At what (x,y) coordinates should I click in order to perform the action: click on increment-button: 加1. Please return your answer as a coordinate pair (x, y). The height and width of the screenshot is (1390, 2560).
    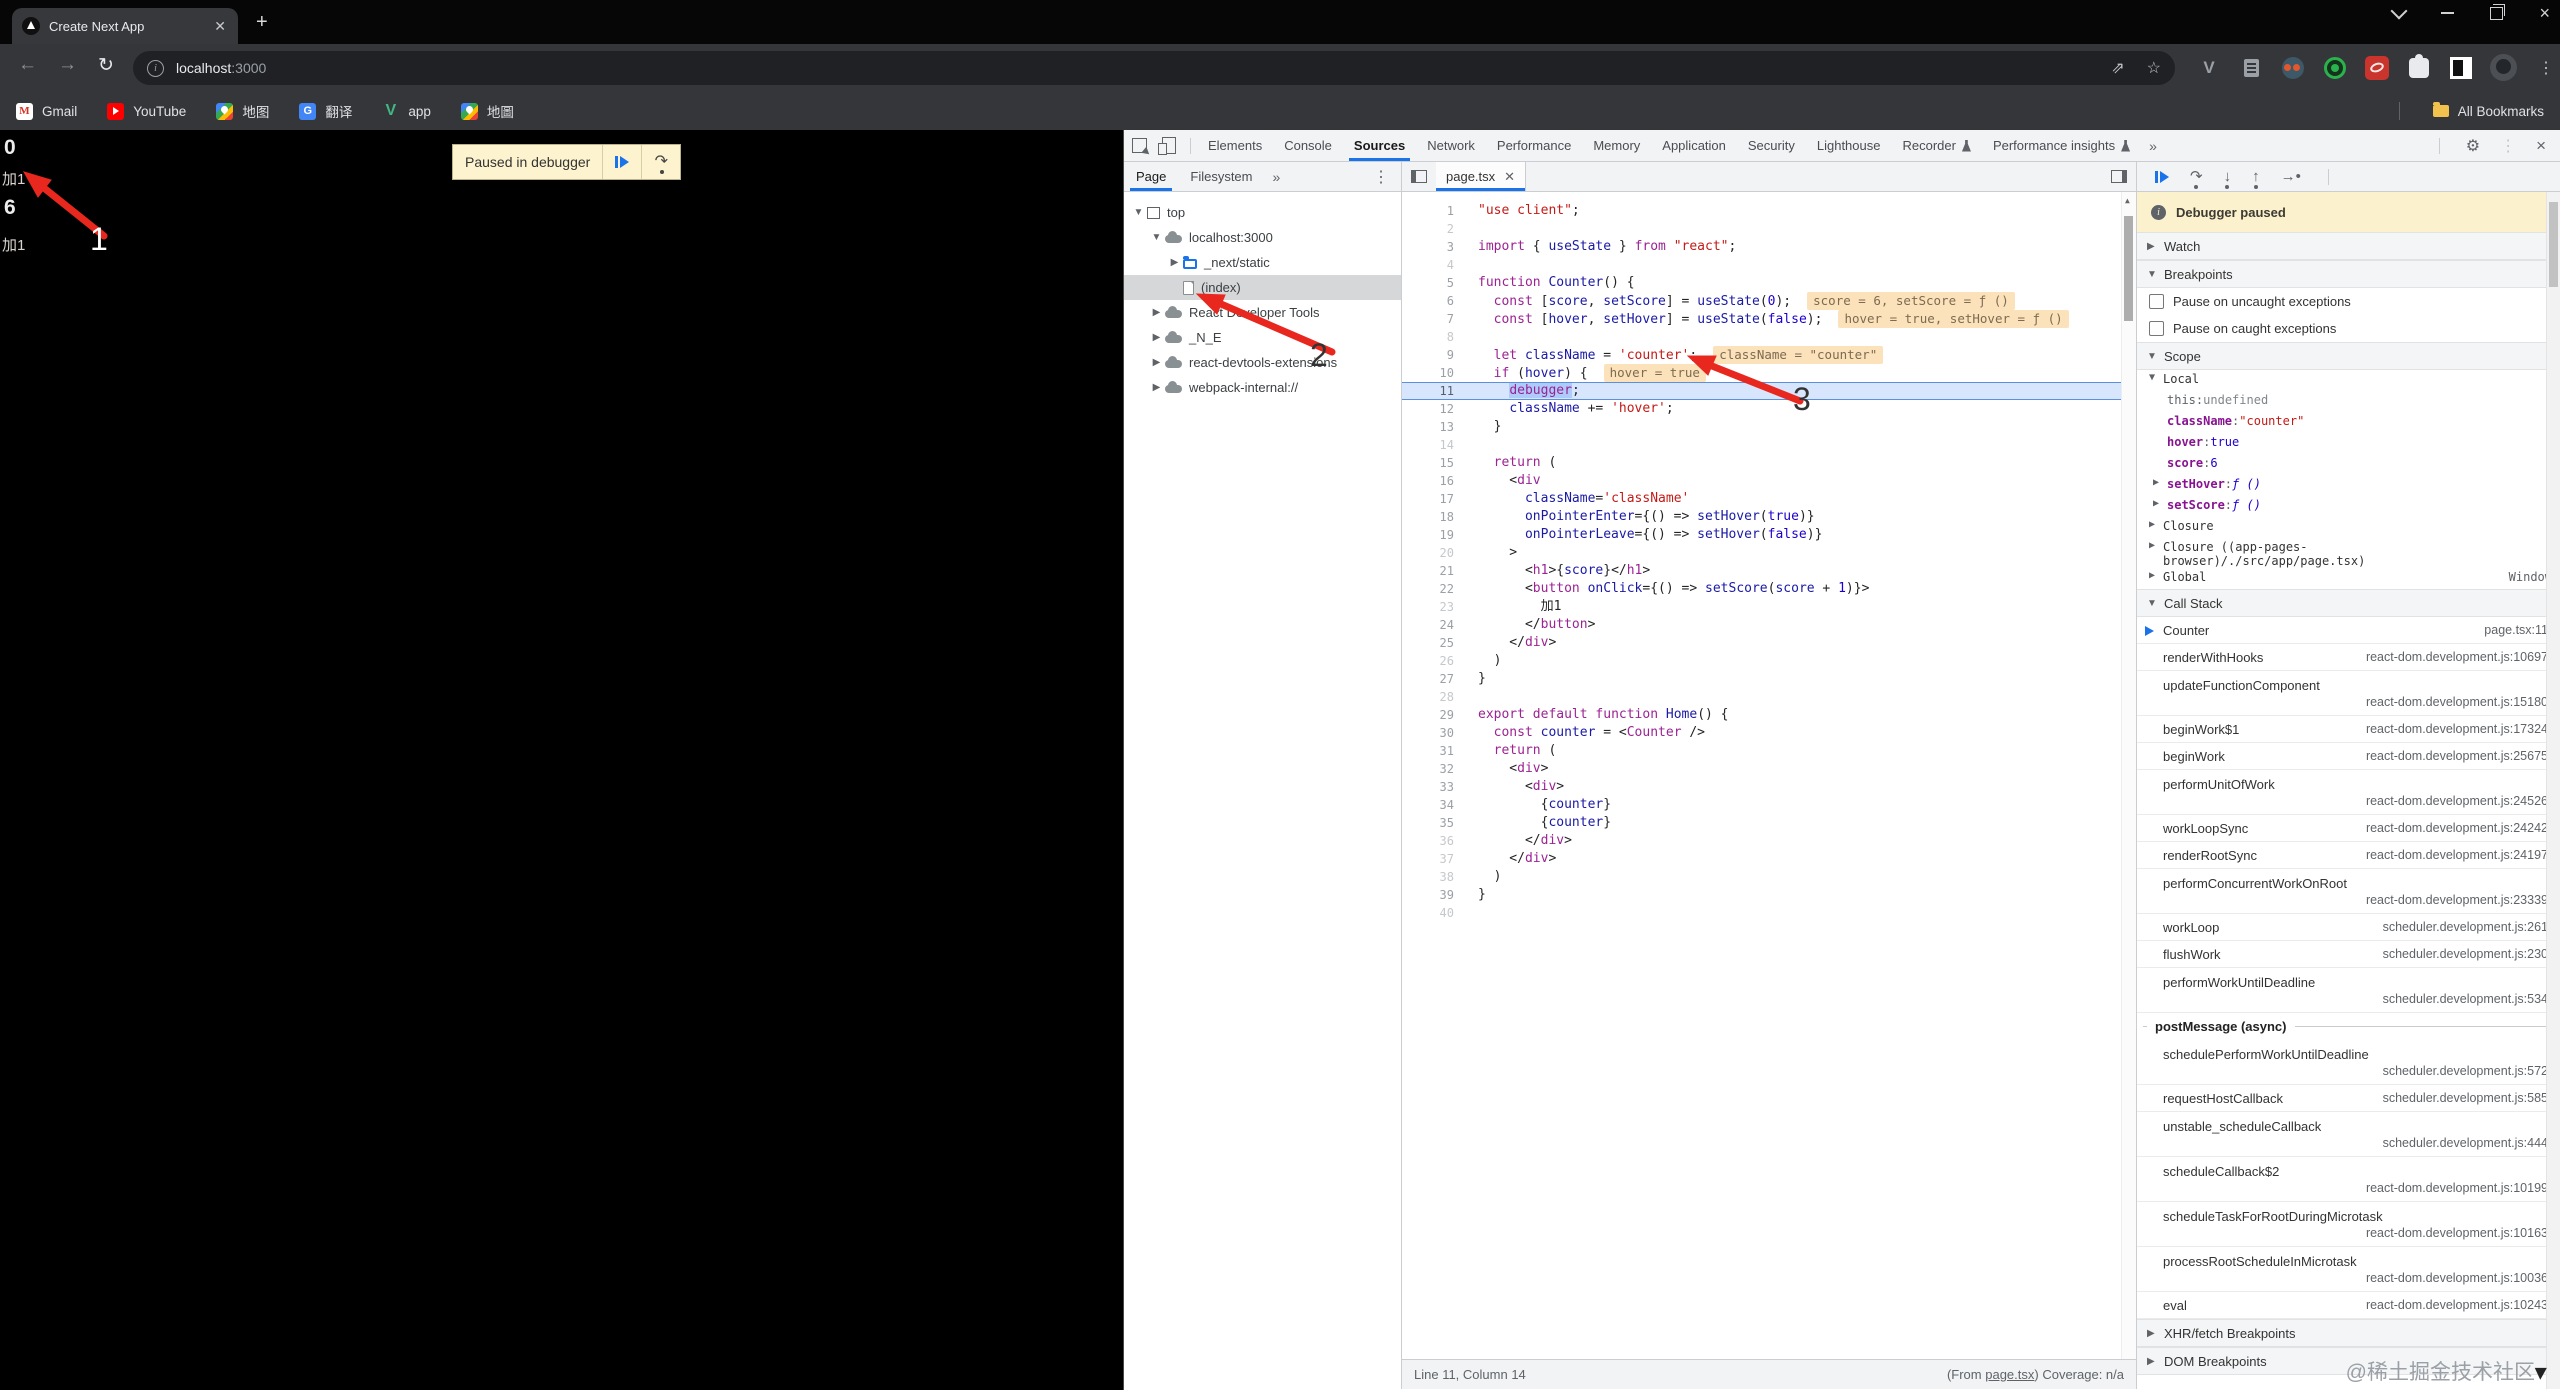
    Looking at the image, I should click on (13, 244).